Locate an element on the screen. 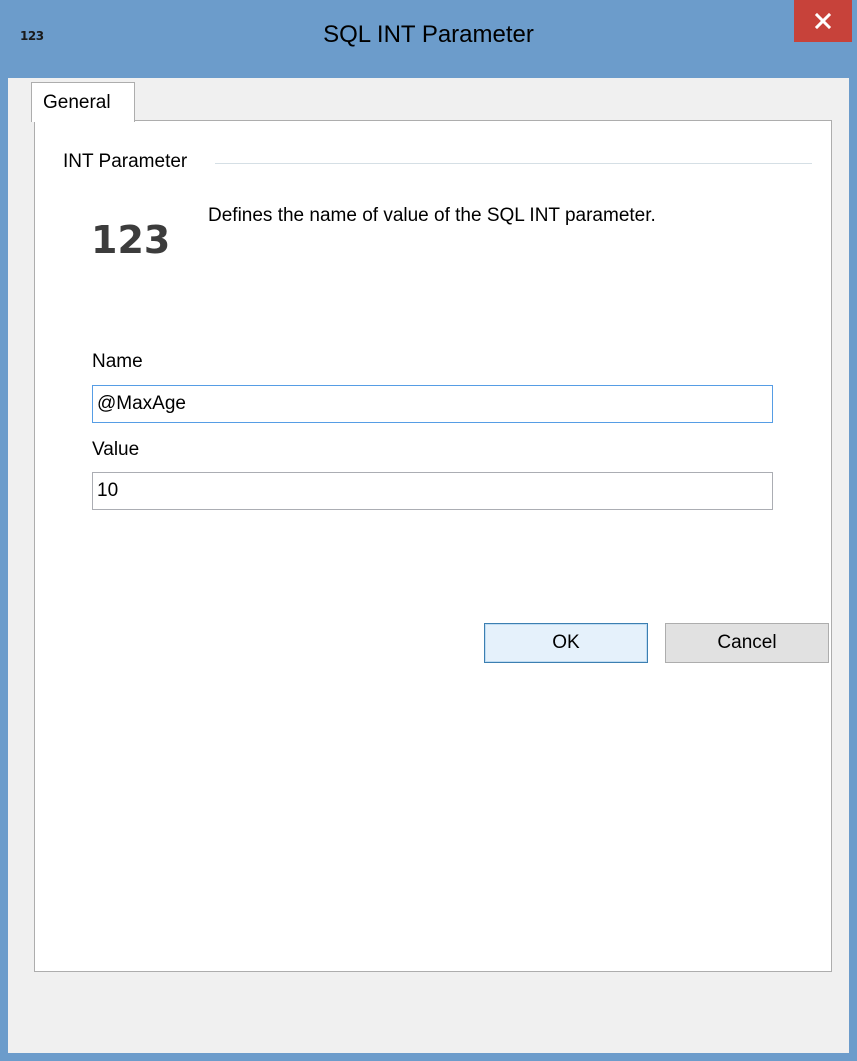 Image resolution: width=857 pixels, height=1061 pixels. group-label: INT Parameter is located at coordinates (129, 162).